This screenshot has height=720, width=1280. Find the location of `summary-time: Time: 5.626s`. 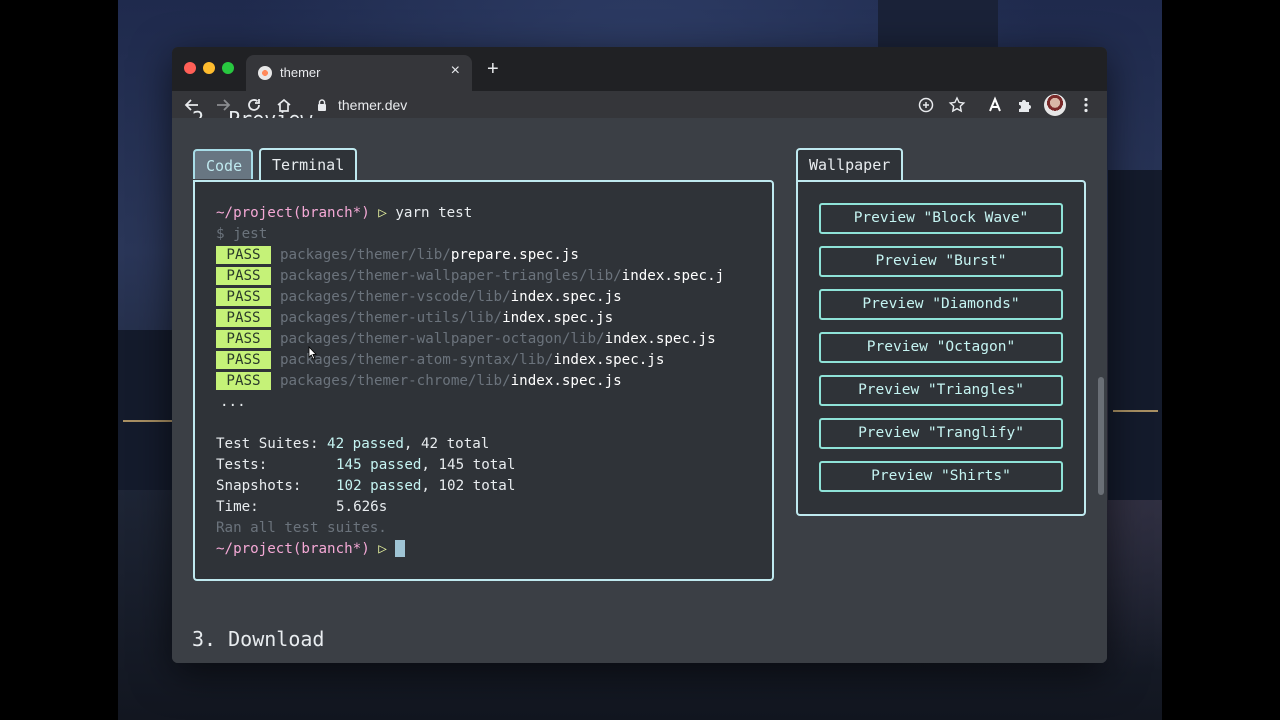

summary-time: Time: 5.626s is located at coordinates (301, 507).